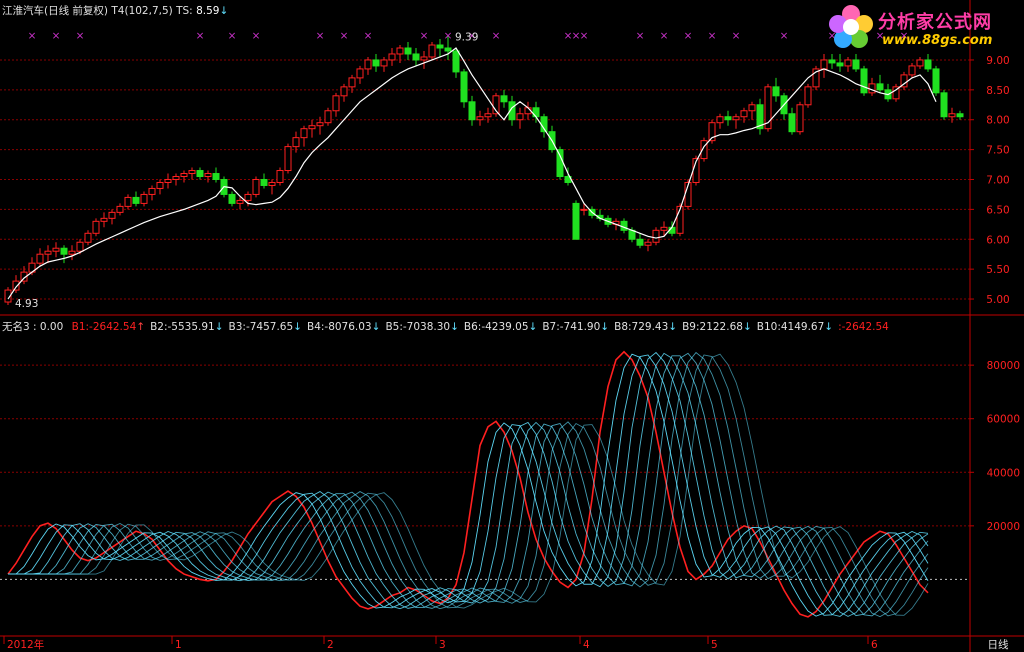 Image resolution: width=1024 pixels, height=652 pixels. What do you see at coordinates (721, 327) in the screenshot?
I see `legend-value: 2122.68` at bounding box center [721, 327].